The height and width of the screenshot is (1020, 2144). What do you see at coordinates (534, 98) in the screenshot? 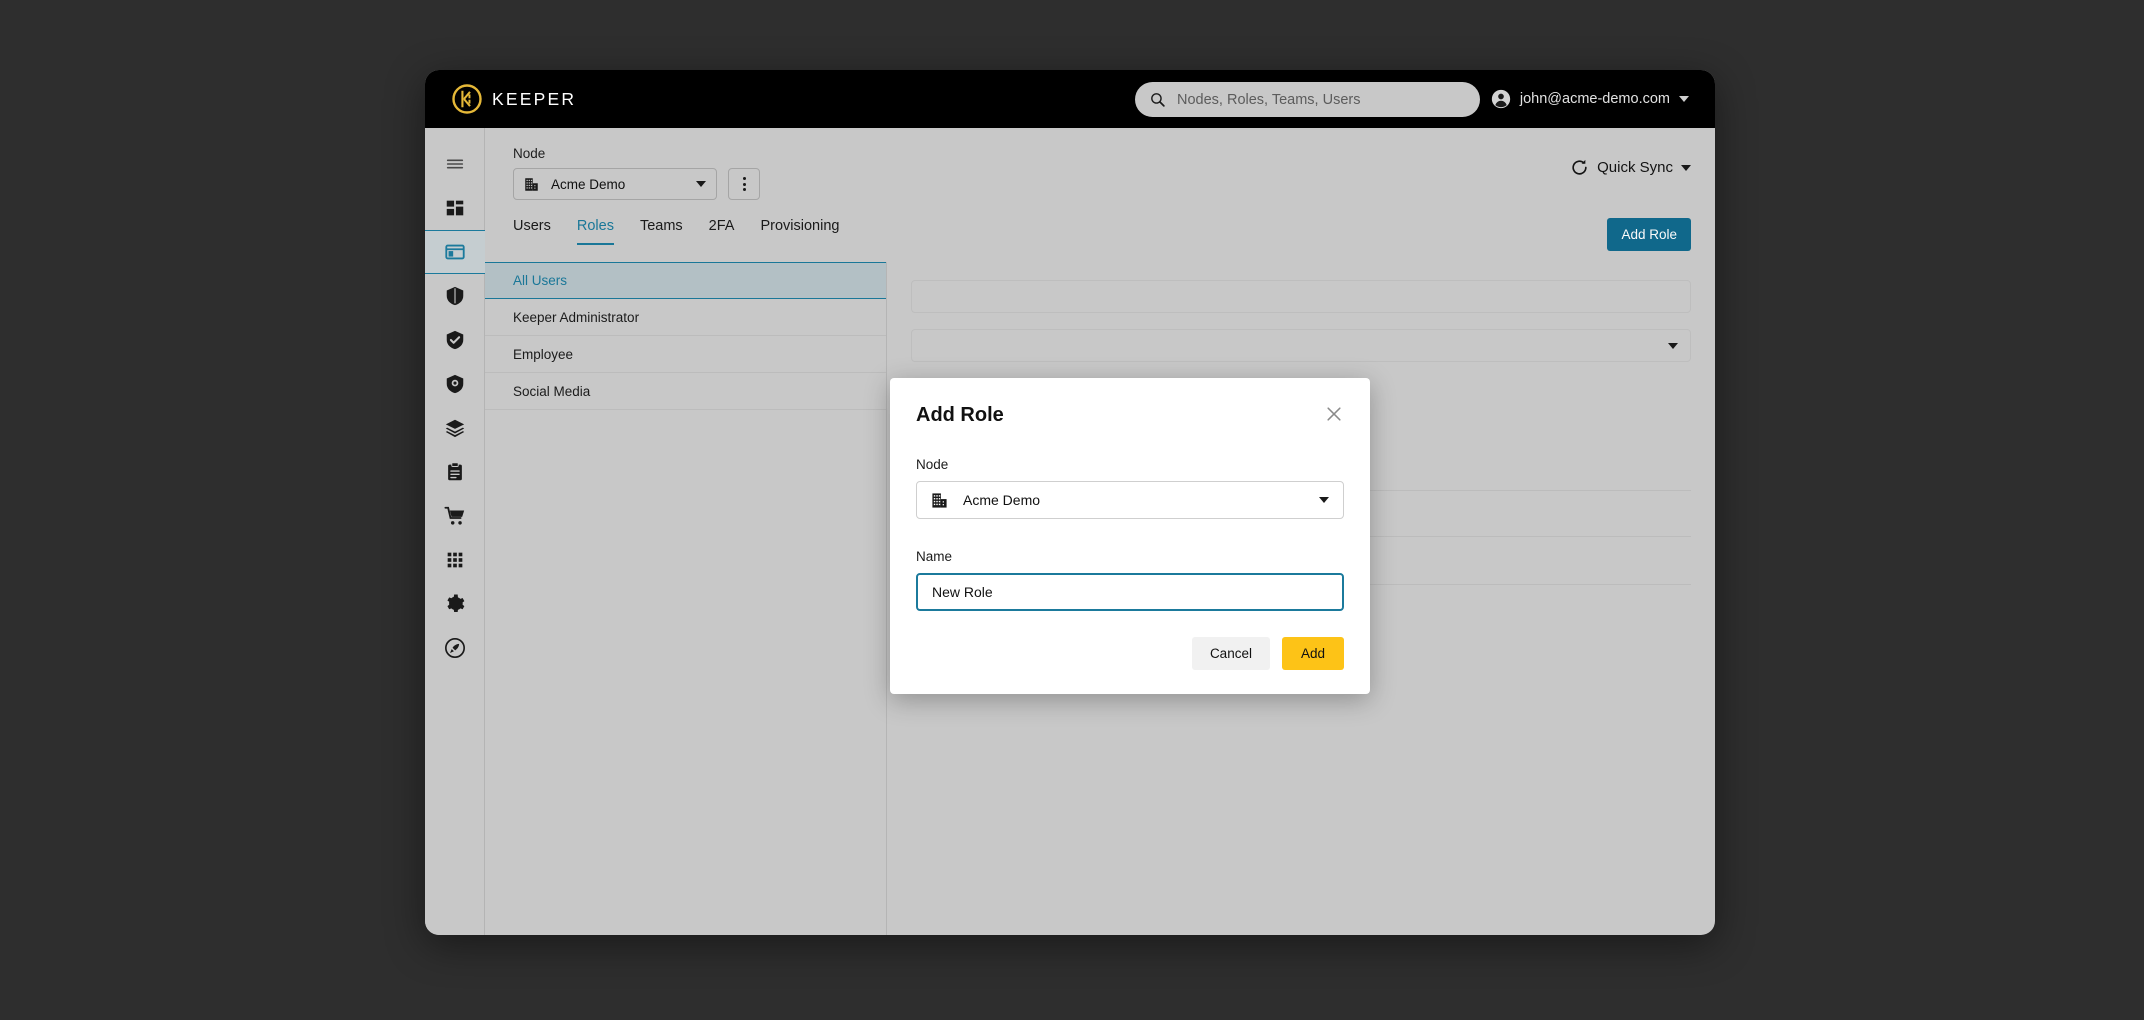
I see `brand-name: KEEPER` at bounding box center [534, 98].